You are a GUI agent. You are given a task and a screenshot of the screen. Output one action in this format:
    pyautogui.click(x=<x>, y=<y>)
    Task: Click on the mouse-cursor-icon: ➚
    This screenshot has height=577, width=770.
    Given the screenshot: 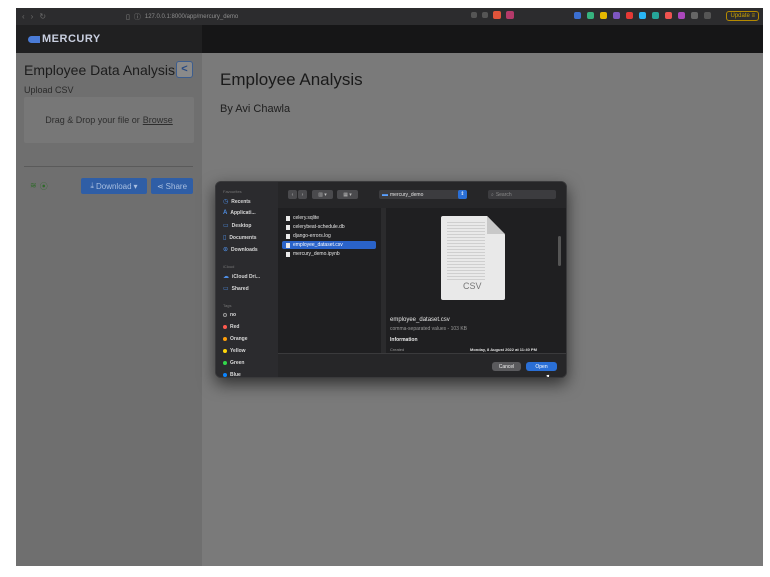 What is the action you would take?
    pyautogui.click(x=547, y=375)
    